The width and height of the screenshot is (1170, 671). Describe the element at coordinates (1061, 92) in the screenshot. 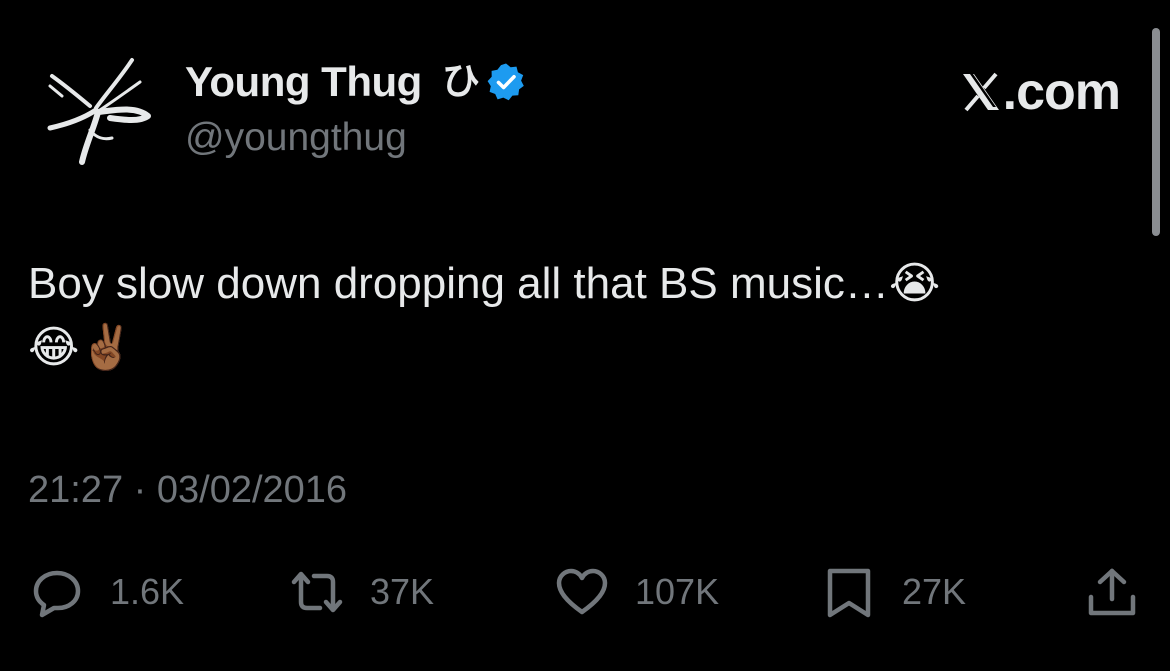

I see `brand-domain: .com` at that location.